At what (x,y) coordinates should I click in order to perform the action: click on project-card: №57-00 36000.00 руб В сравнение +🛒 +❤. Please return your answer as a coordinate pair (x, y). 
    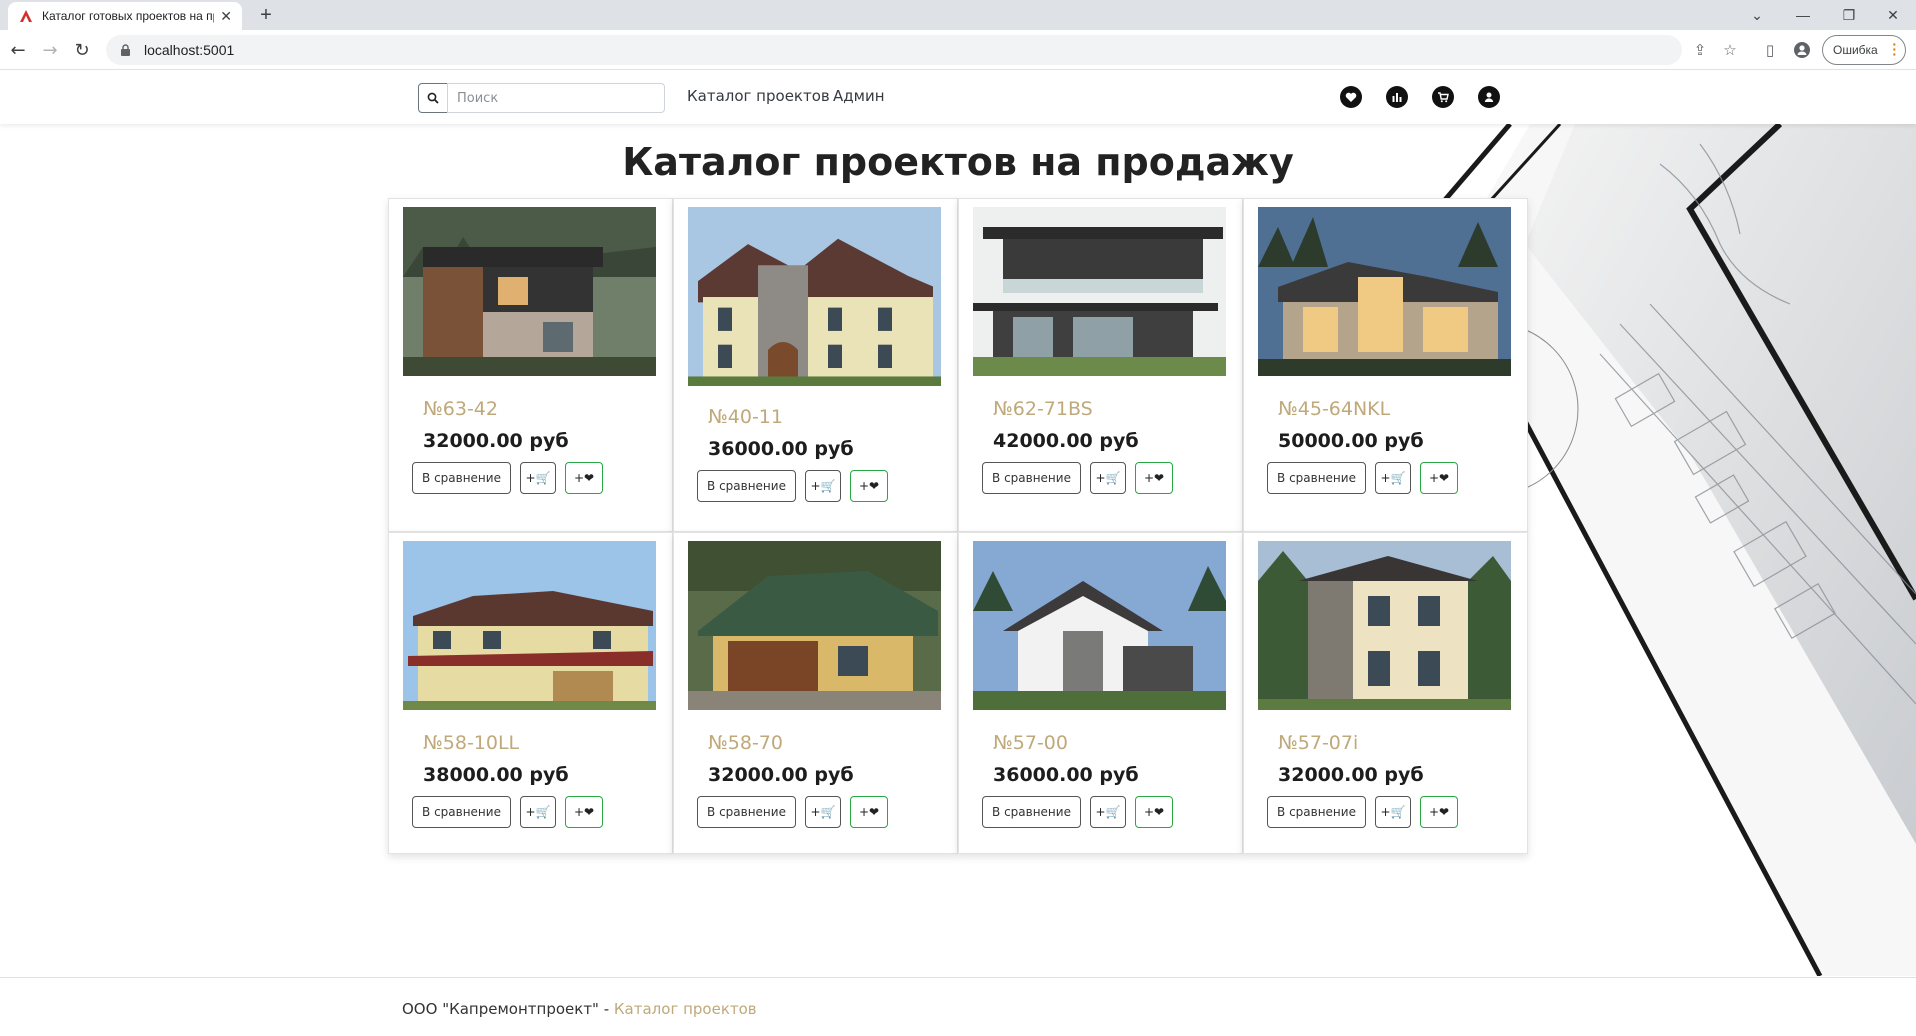
    Looking at the image, I should click on (1100, 693).